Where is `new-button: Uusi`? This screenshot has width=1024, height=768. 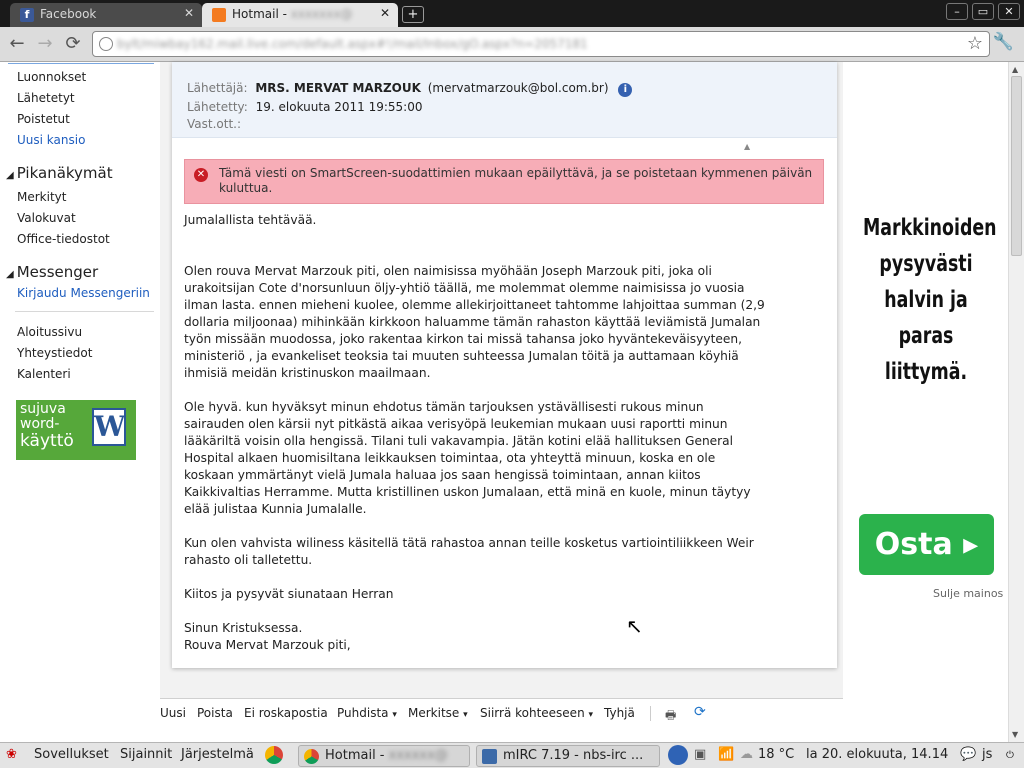 new-button: Uusi is located at coordinates (173, 713).